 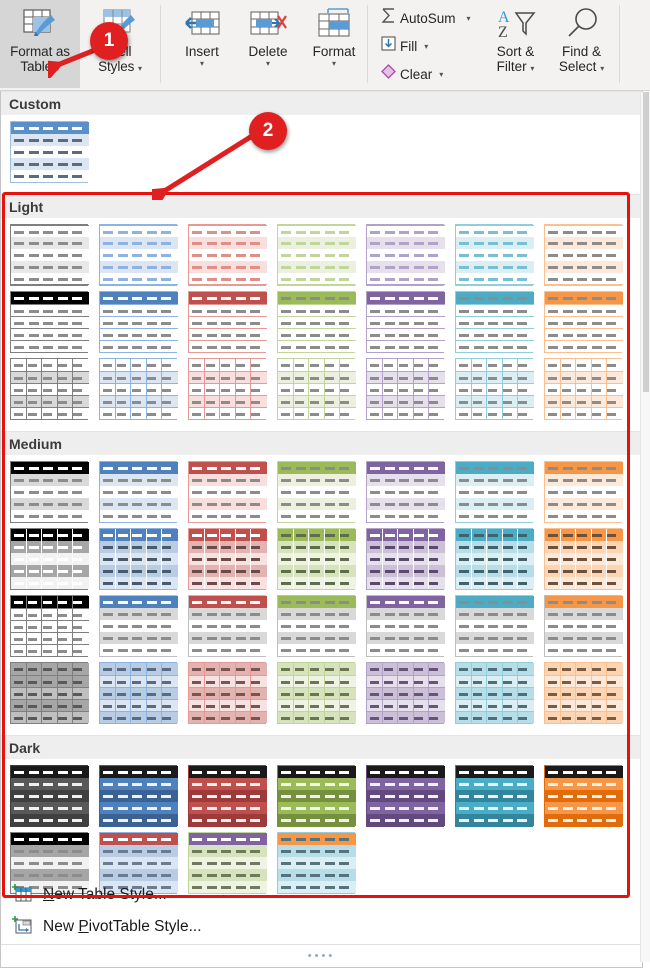 I want to click on medium-6-aqua, so click(x=494, y=492).